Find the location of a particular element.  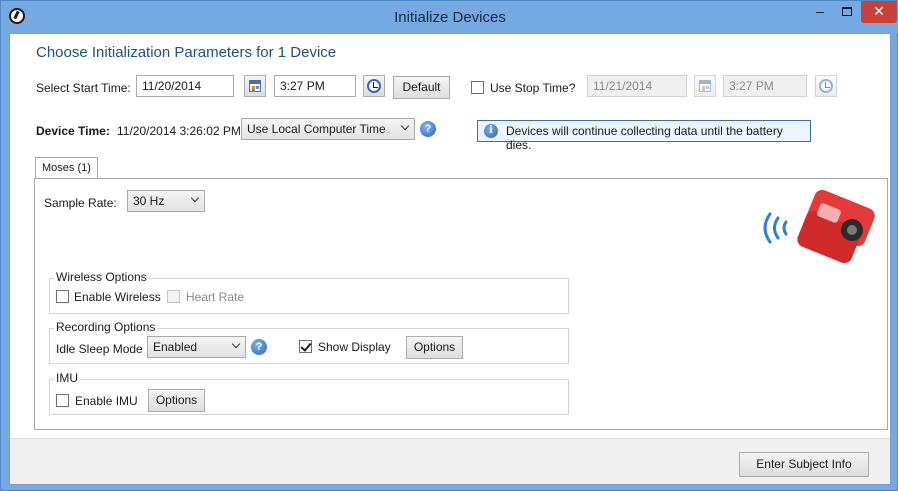

imu-title: IMU is located at coordinates (67, 378).